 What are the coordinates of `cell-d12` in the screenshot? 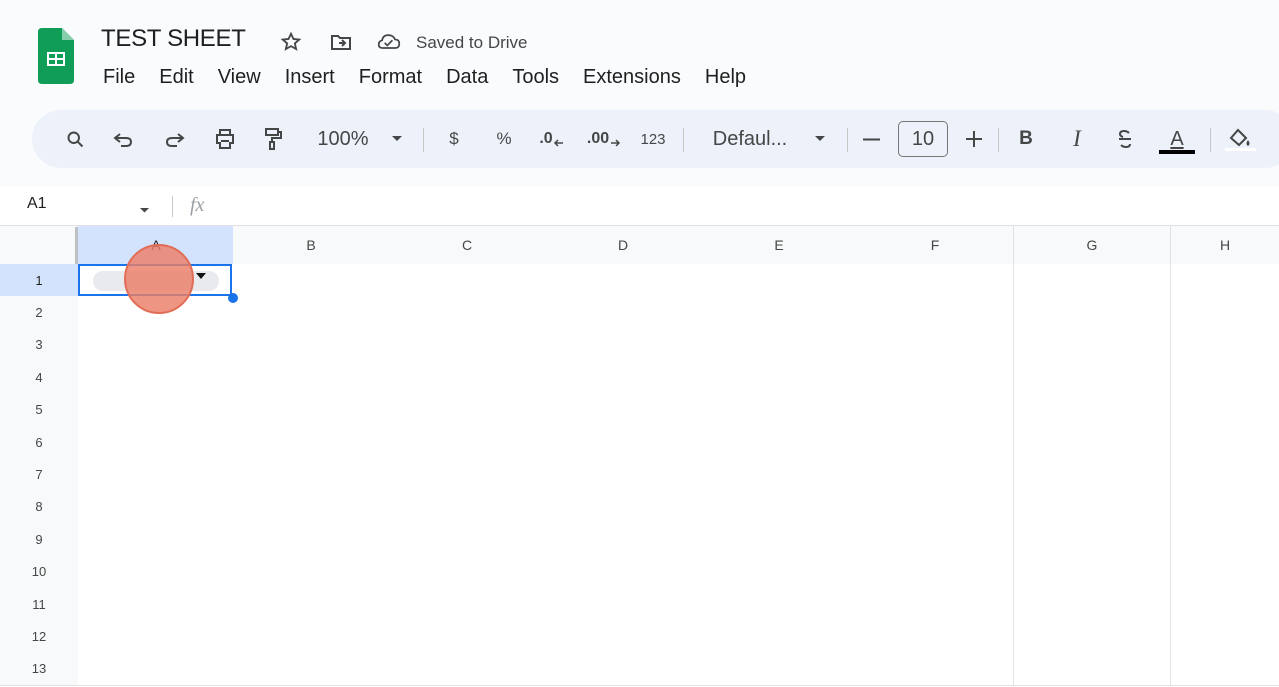 It's located at (623, 637).